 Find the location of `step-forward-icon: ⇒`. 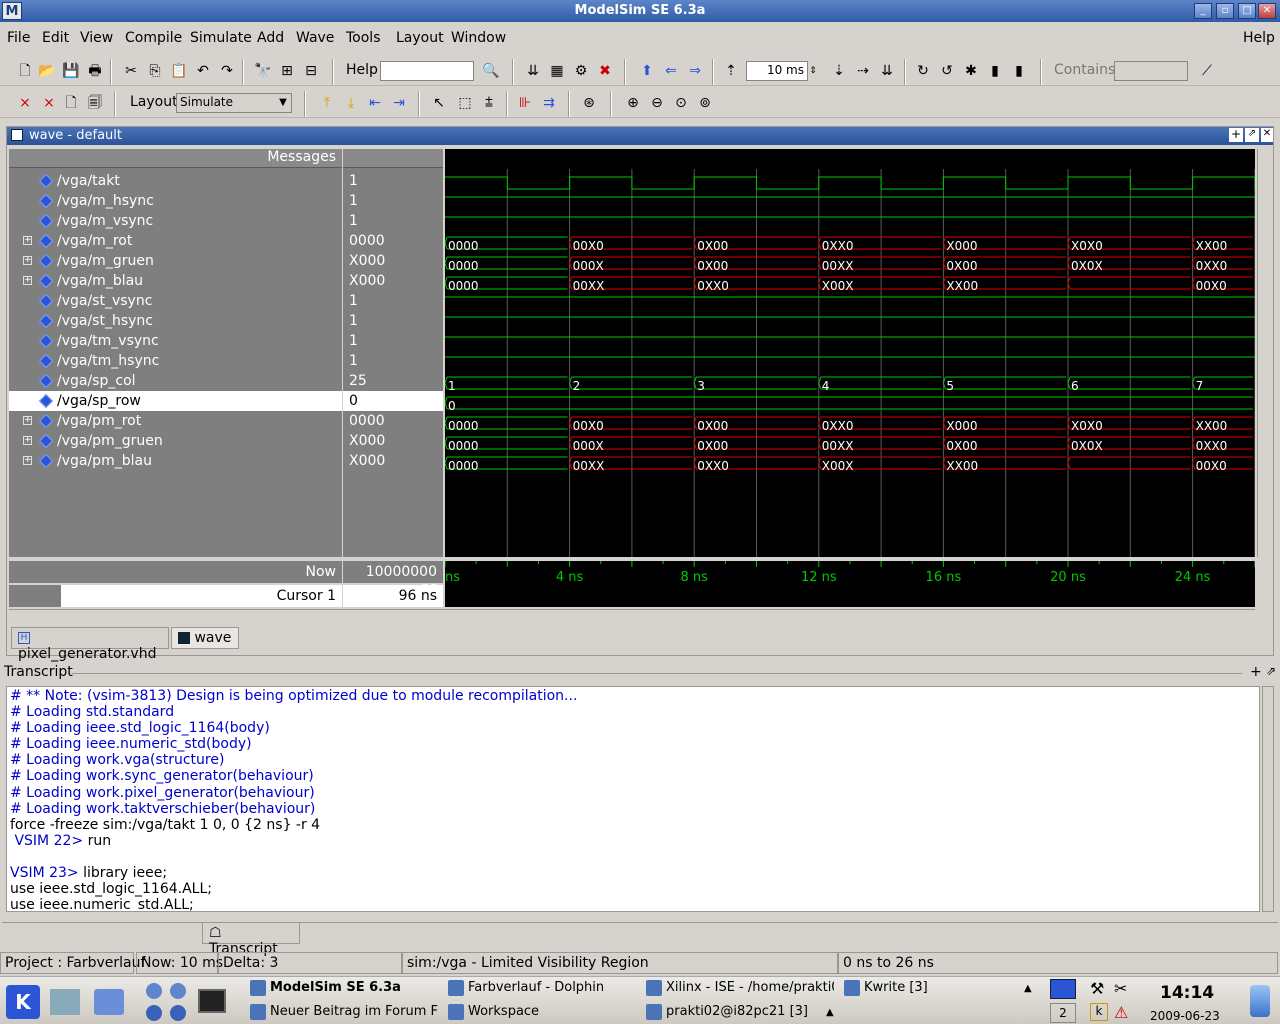

step-forward-icon: ⇒ is located at coordinates (695, 71).